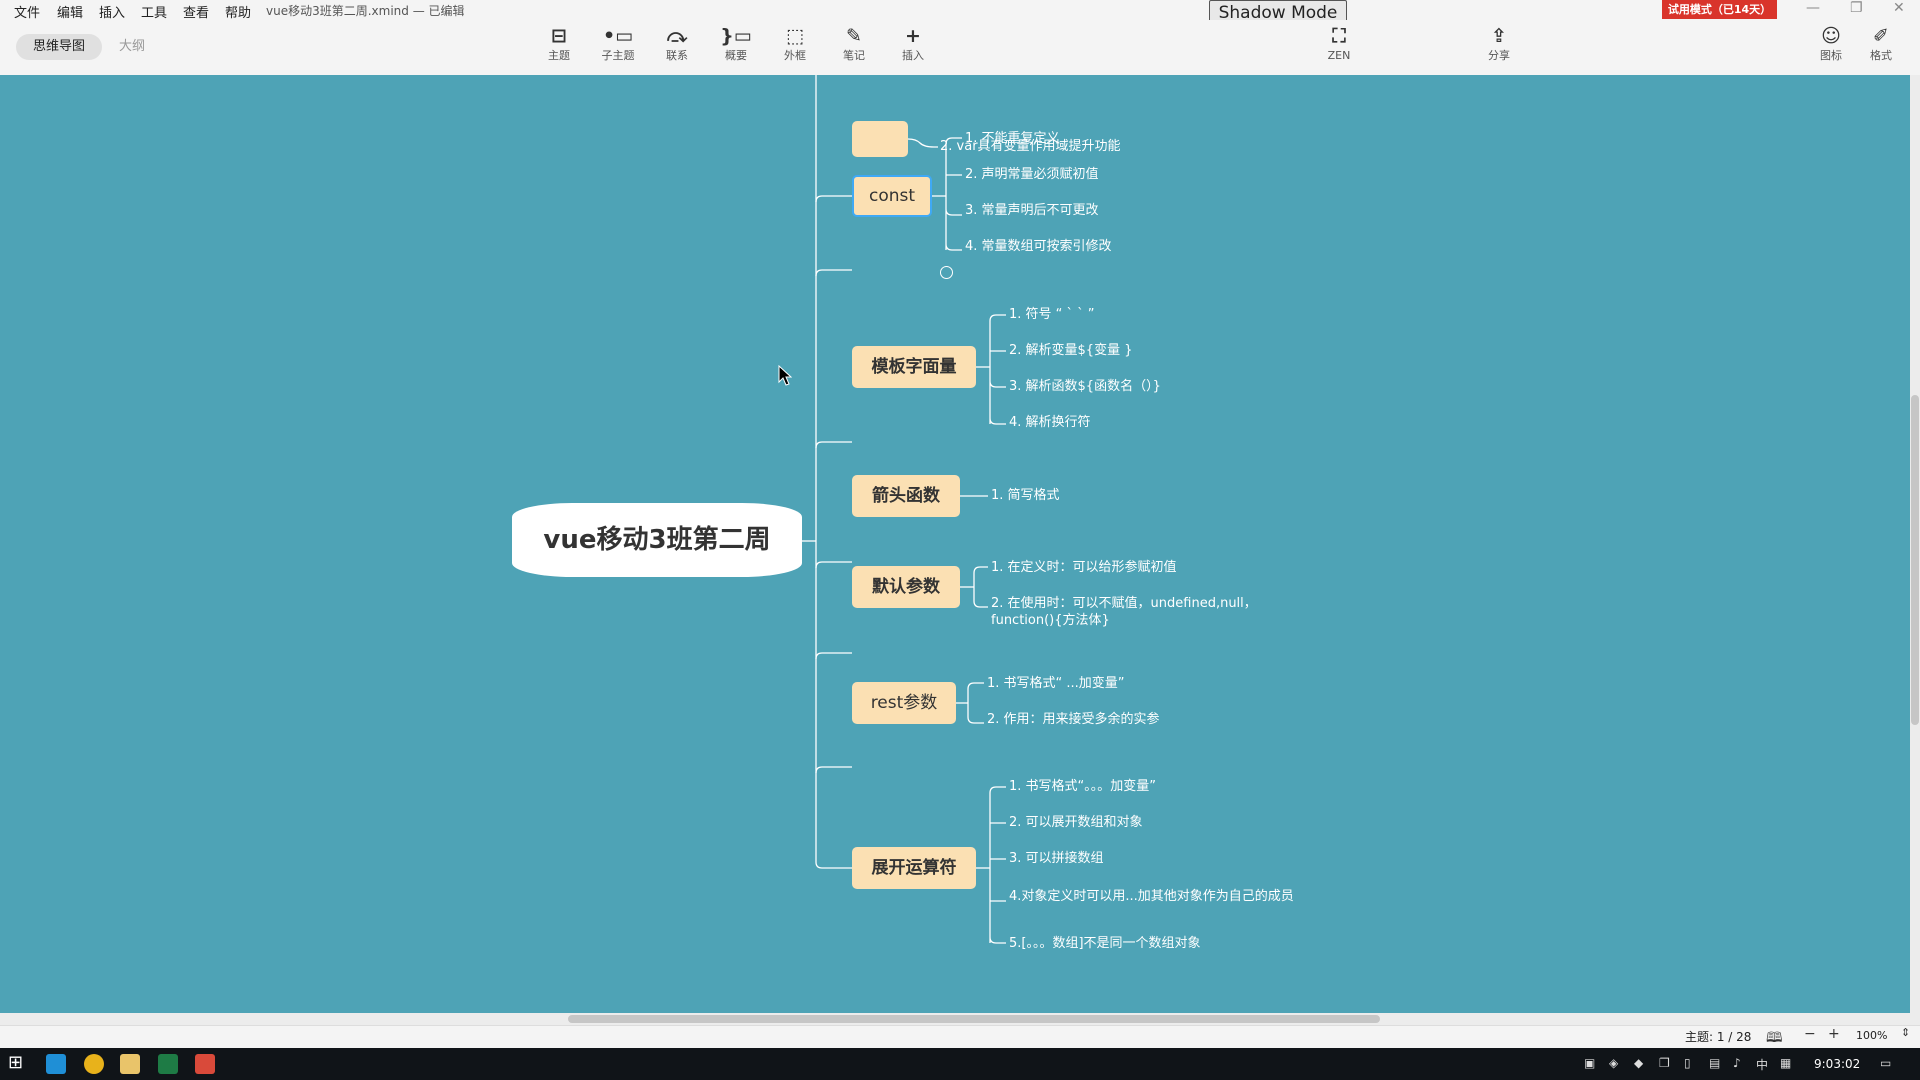 This screenshot has height=1080, width=1920. What do you see at coordinates (1032, 210) in the screenshot?
I see `subtopic-const-3: 3. 常量声明后不可更改` at bounding box center [1032, 210].